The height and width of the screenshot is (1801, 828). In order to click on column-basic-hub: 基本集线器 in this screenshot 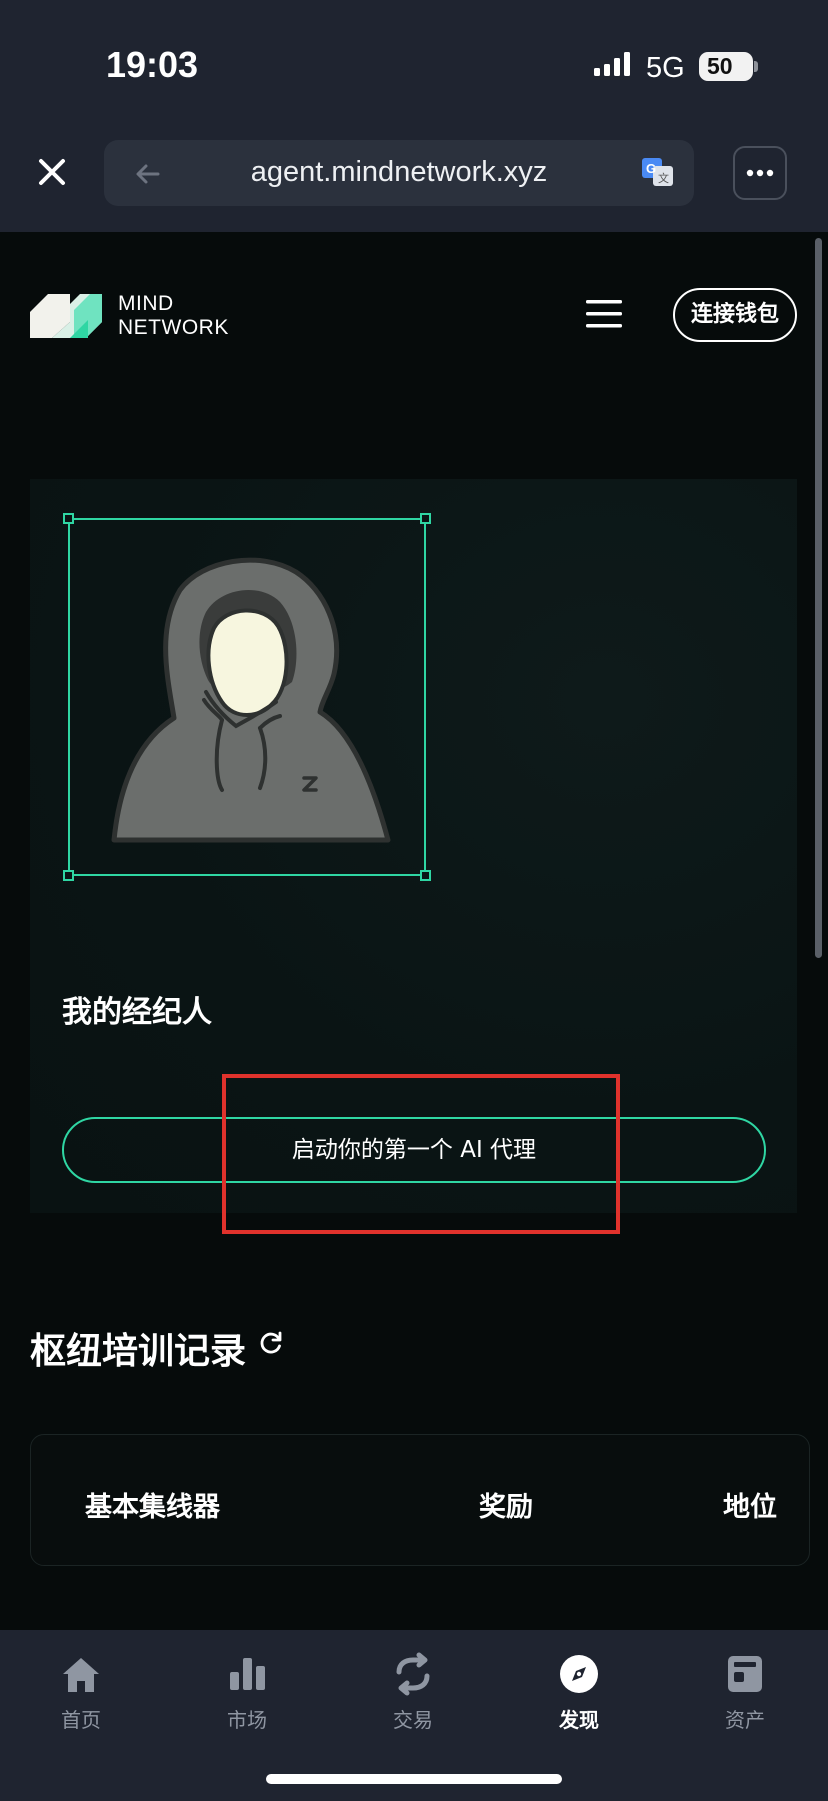, I will do `click(152, 1507)`.